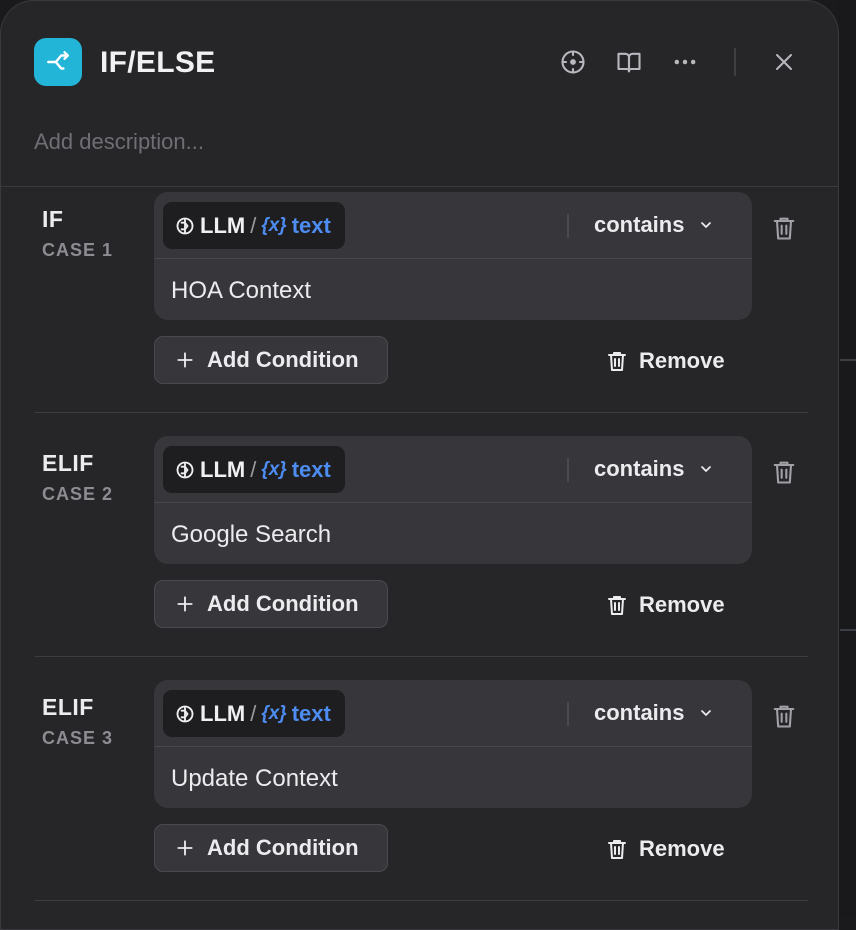  I want to click on condition-box: LLM / {x} text contains Update Context, so click(453, 744).